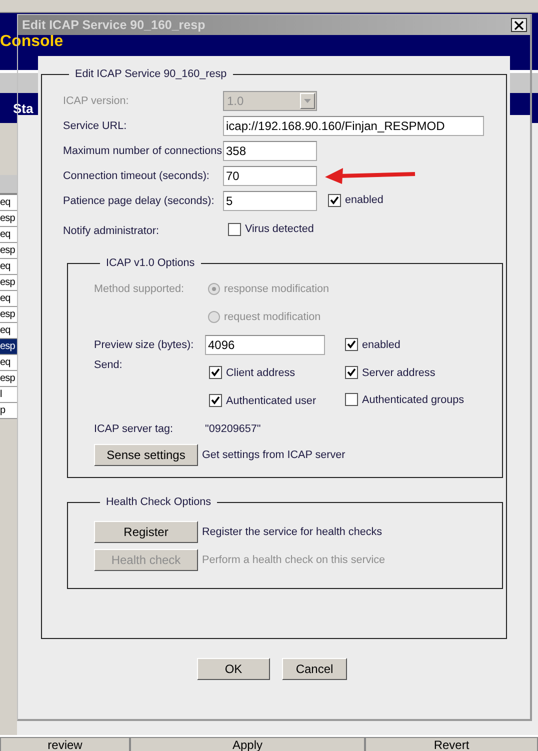 This screenshot has height=751, width=538. What do you see at coordinates (413, 400) in the screenshot?
I see `checkbox-label: Authenticated groups` at bounding box center [413, 400].